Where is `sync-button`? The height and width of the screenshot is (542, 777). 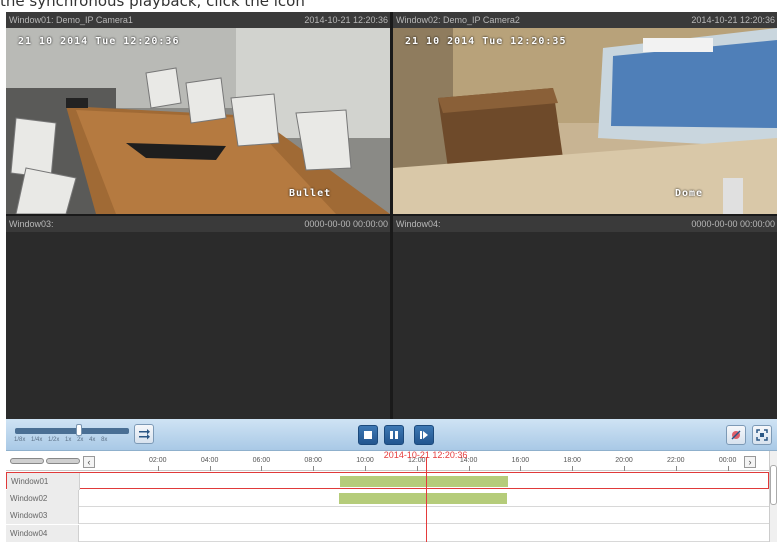 sync-button is located at coordinates (144, 434).